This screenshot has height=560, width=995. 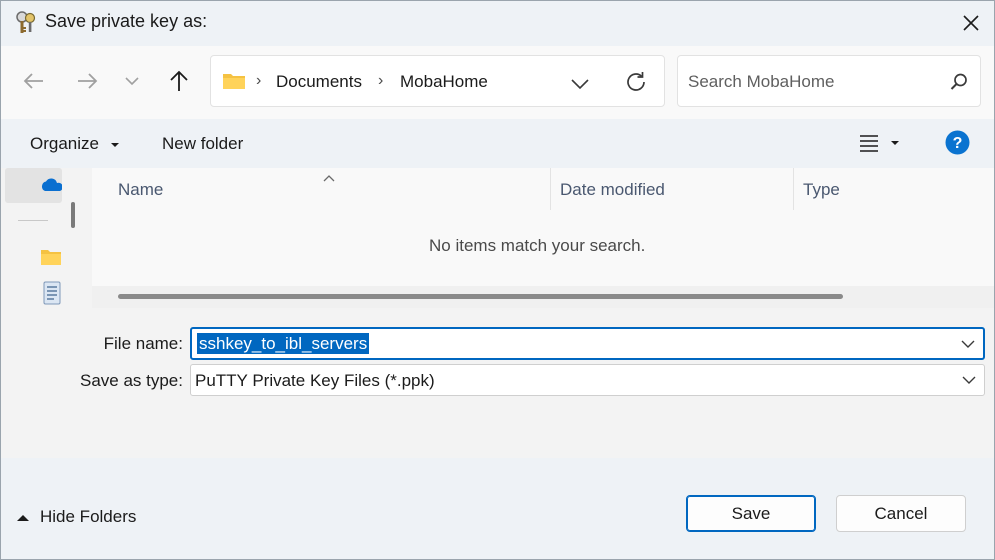 I want to click on hide-folders-button: Hide Folders, so click(x=76, y=517).